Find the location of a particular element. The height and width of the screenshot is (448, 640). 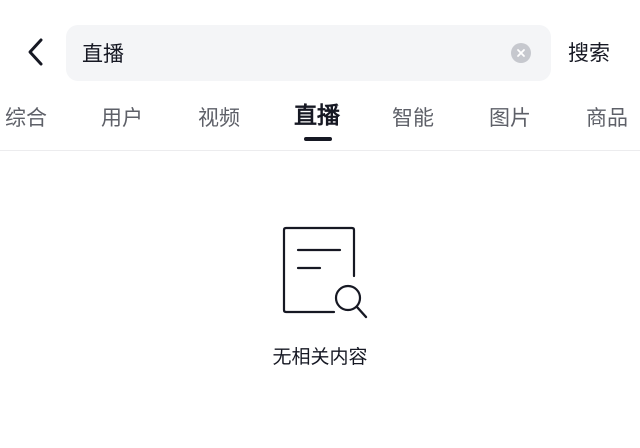

search-box is located at coordinates (308, 53).